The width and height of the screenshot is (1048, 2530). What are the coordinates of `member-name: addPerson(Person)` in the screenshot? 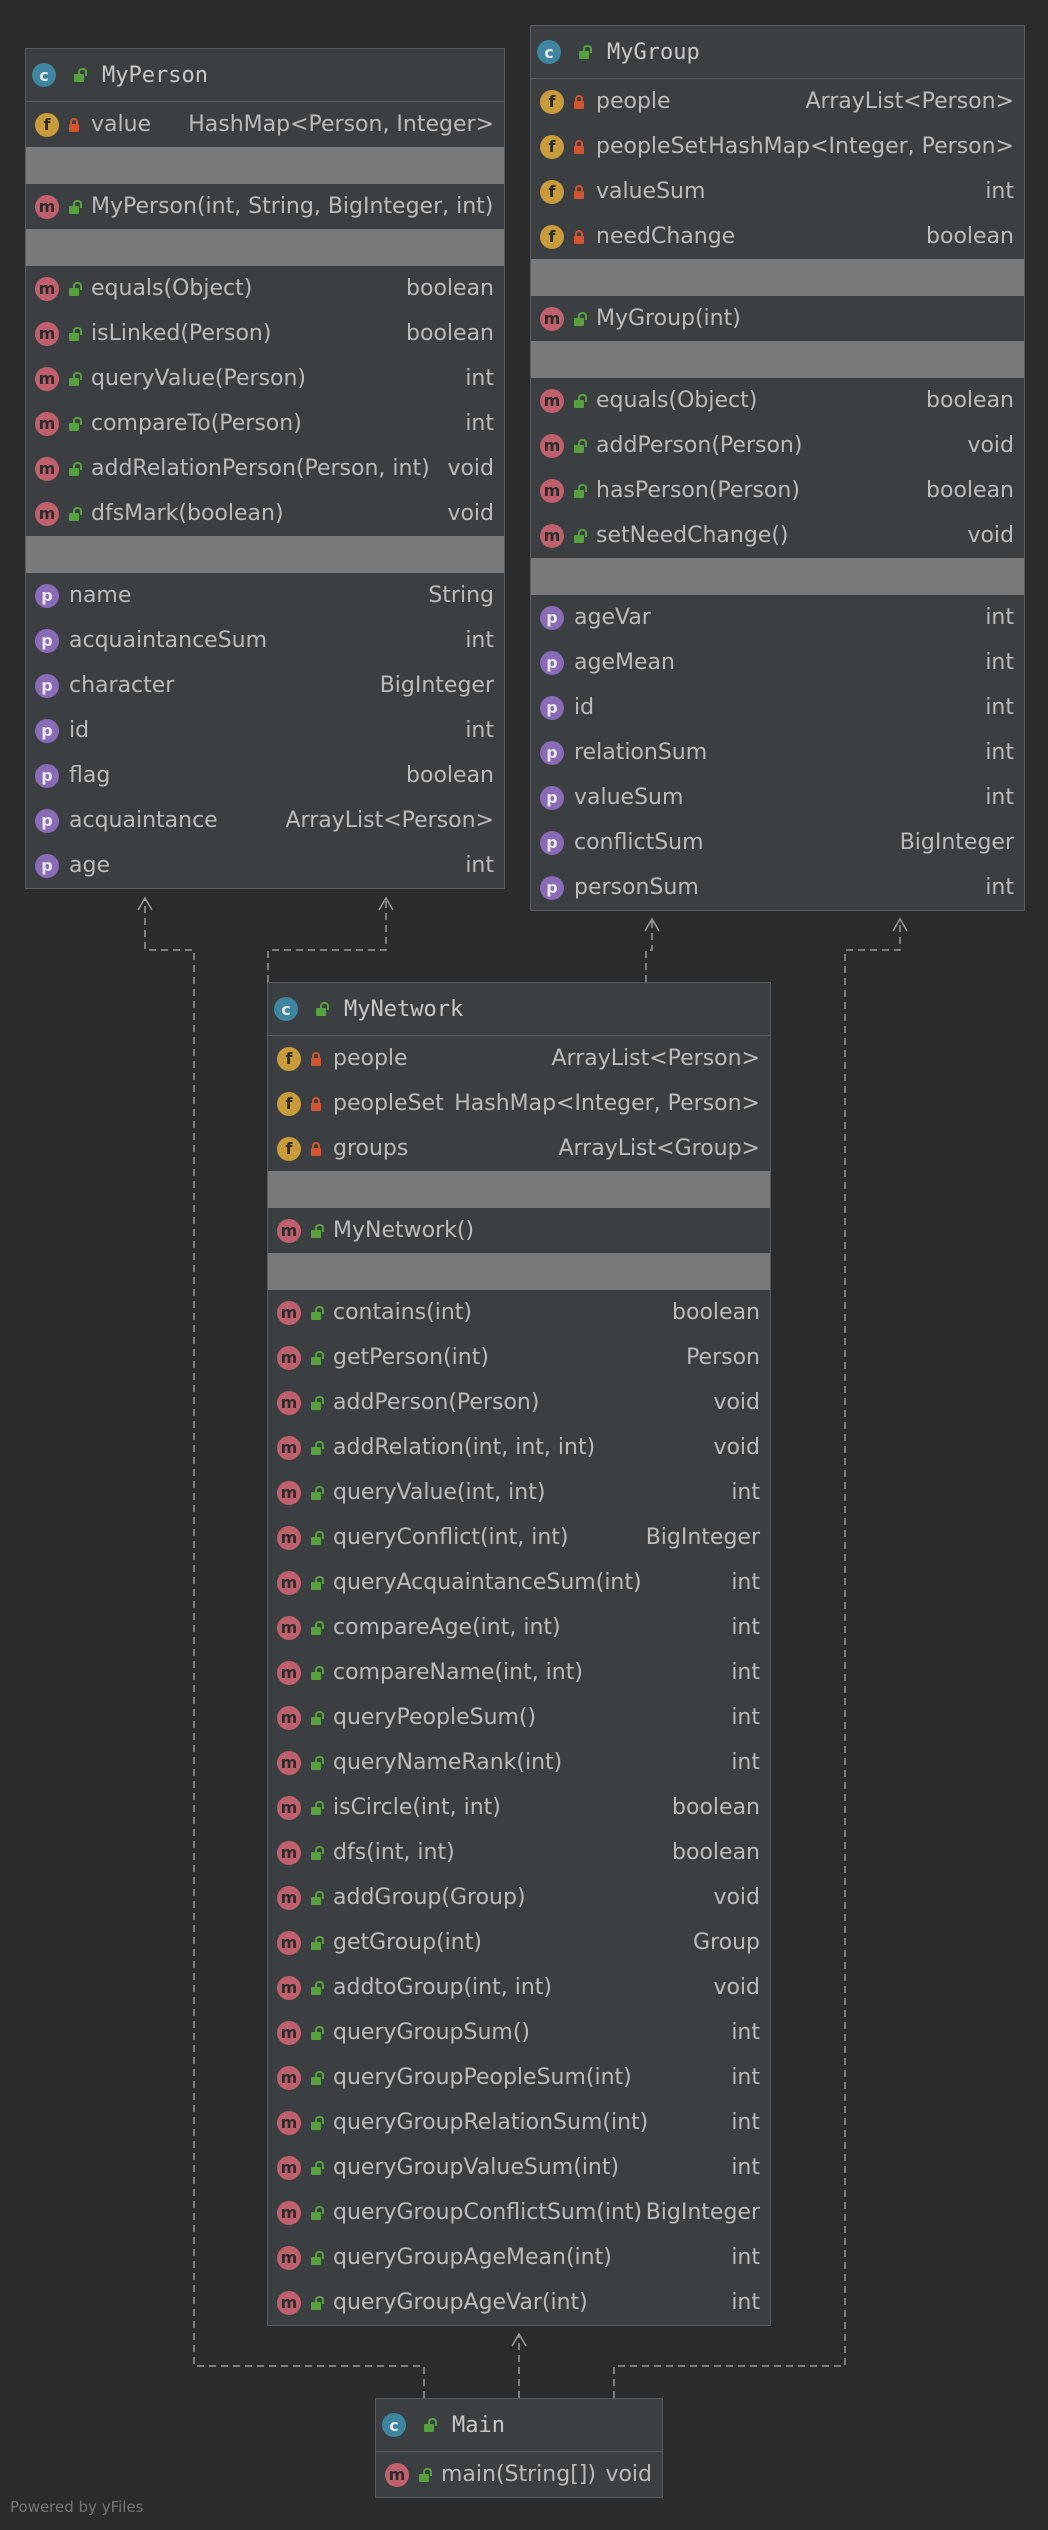 It's located at (699, 445).